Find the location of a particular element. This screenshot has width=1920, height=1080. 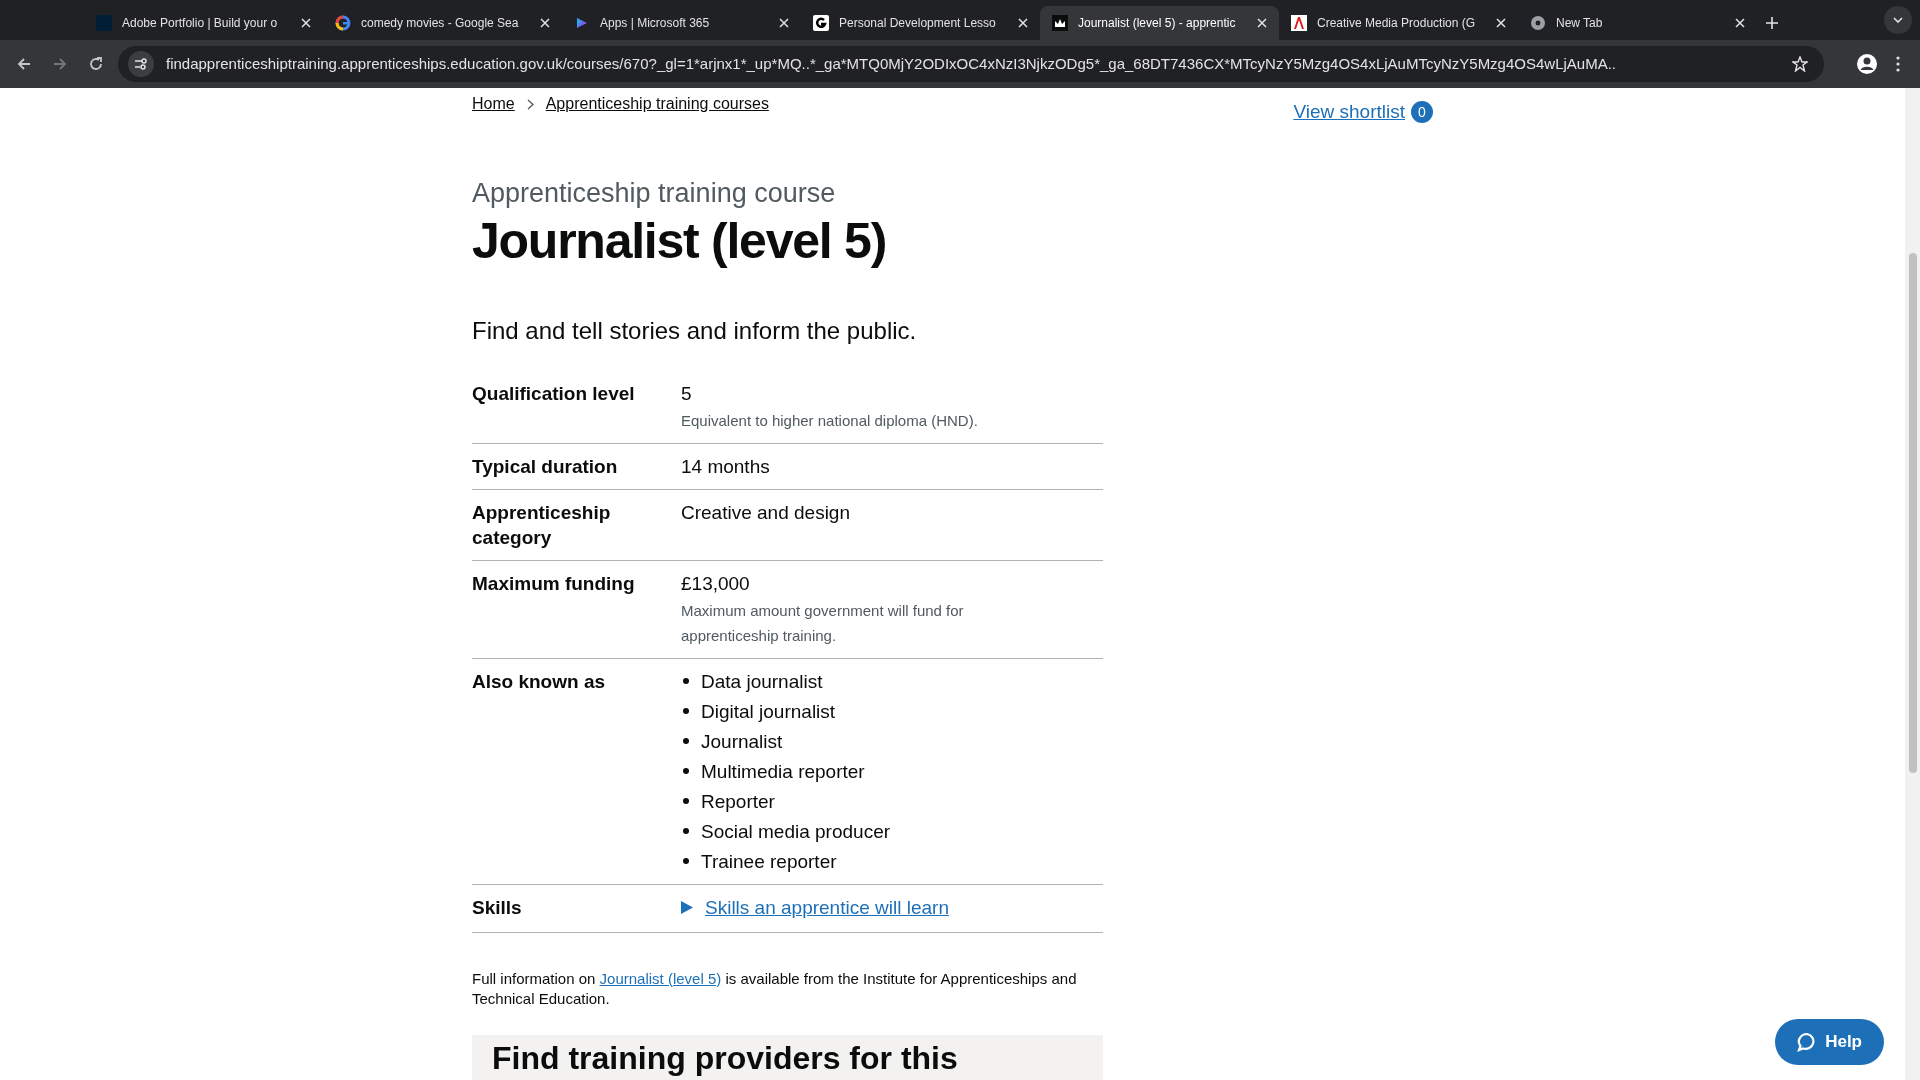

list-item-text: Data journalist is located at coordinates (762, 681).